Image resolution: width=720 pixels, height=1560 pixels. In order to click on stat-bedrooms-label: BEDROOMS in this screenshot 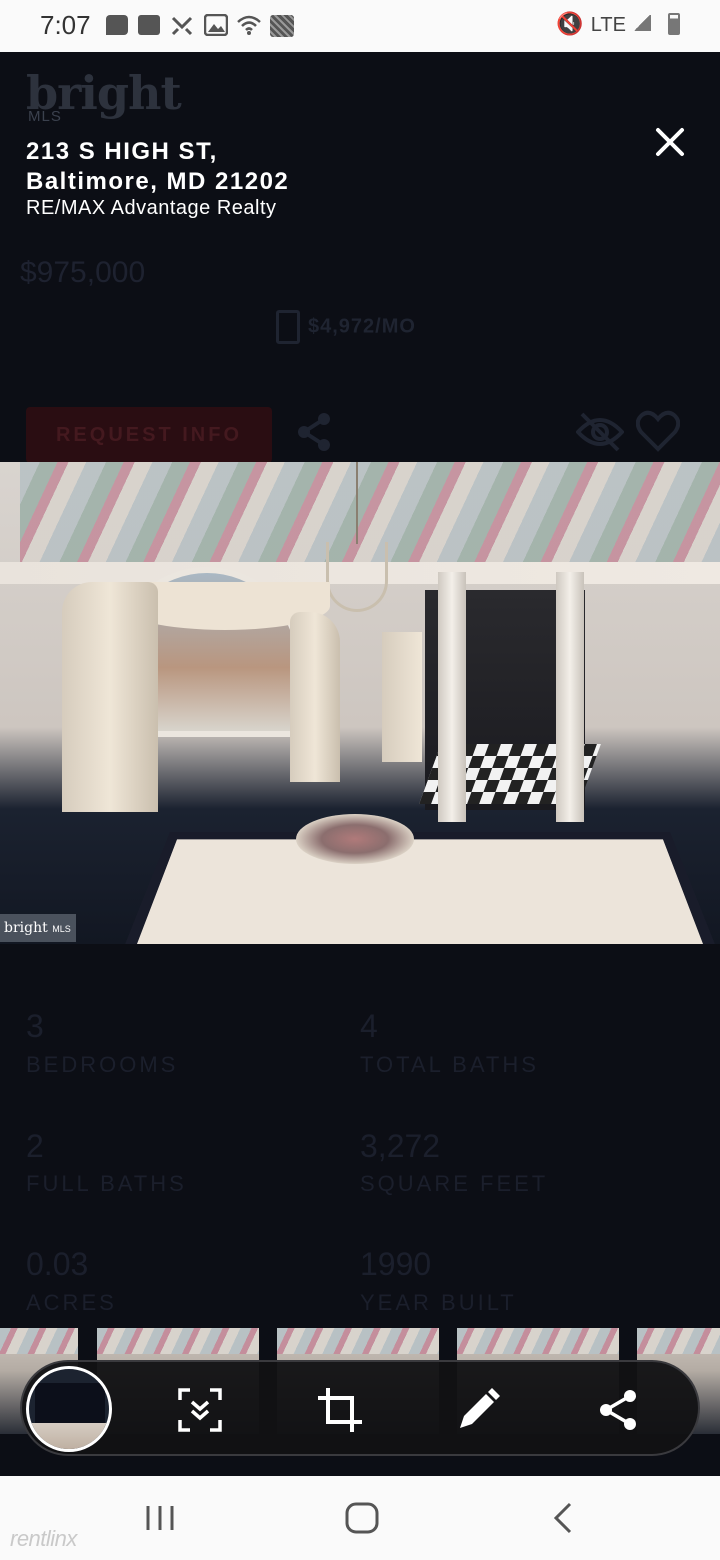, I will do `click(102, 1064)`.